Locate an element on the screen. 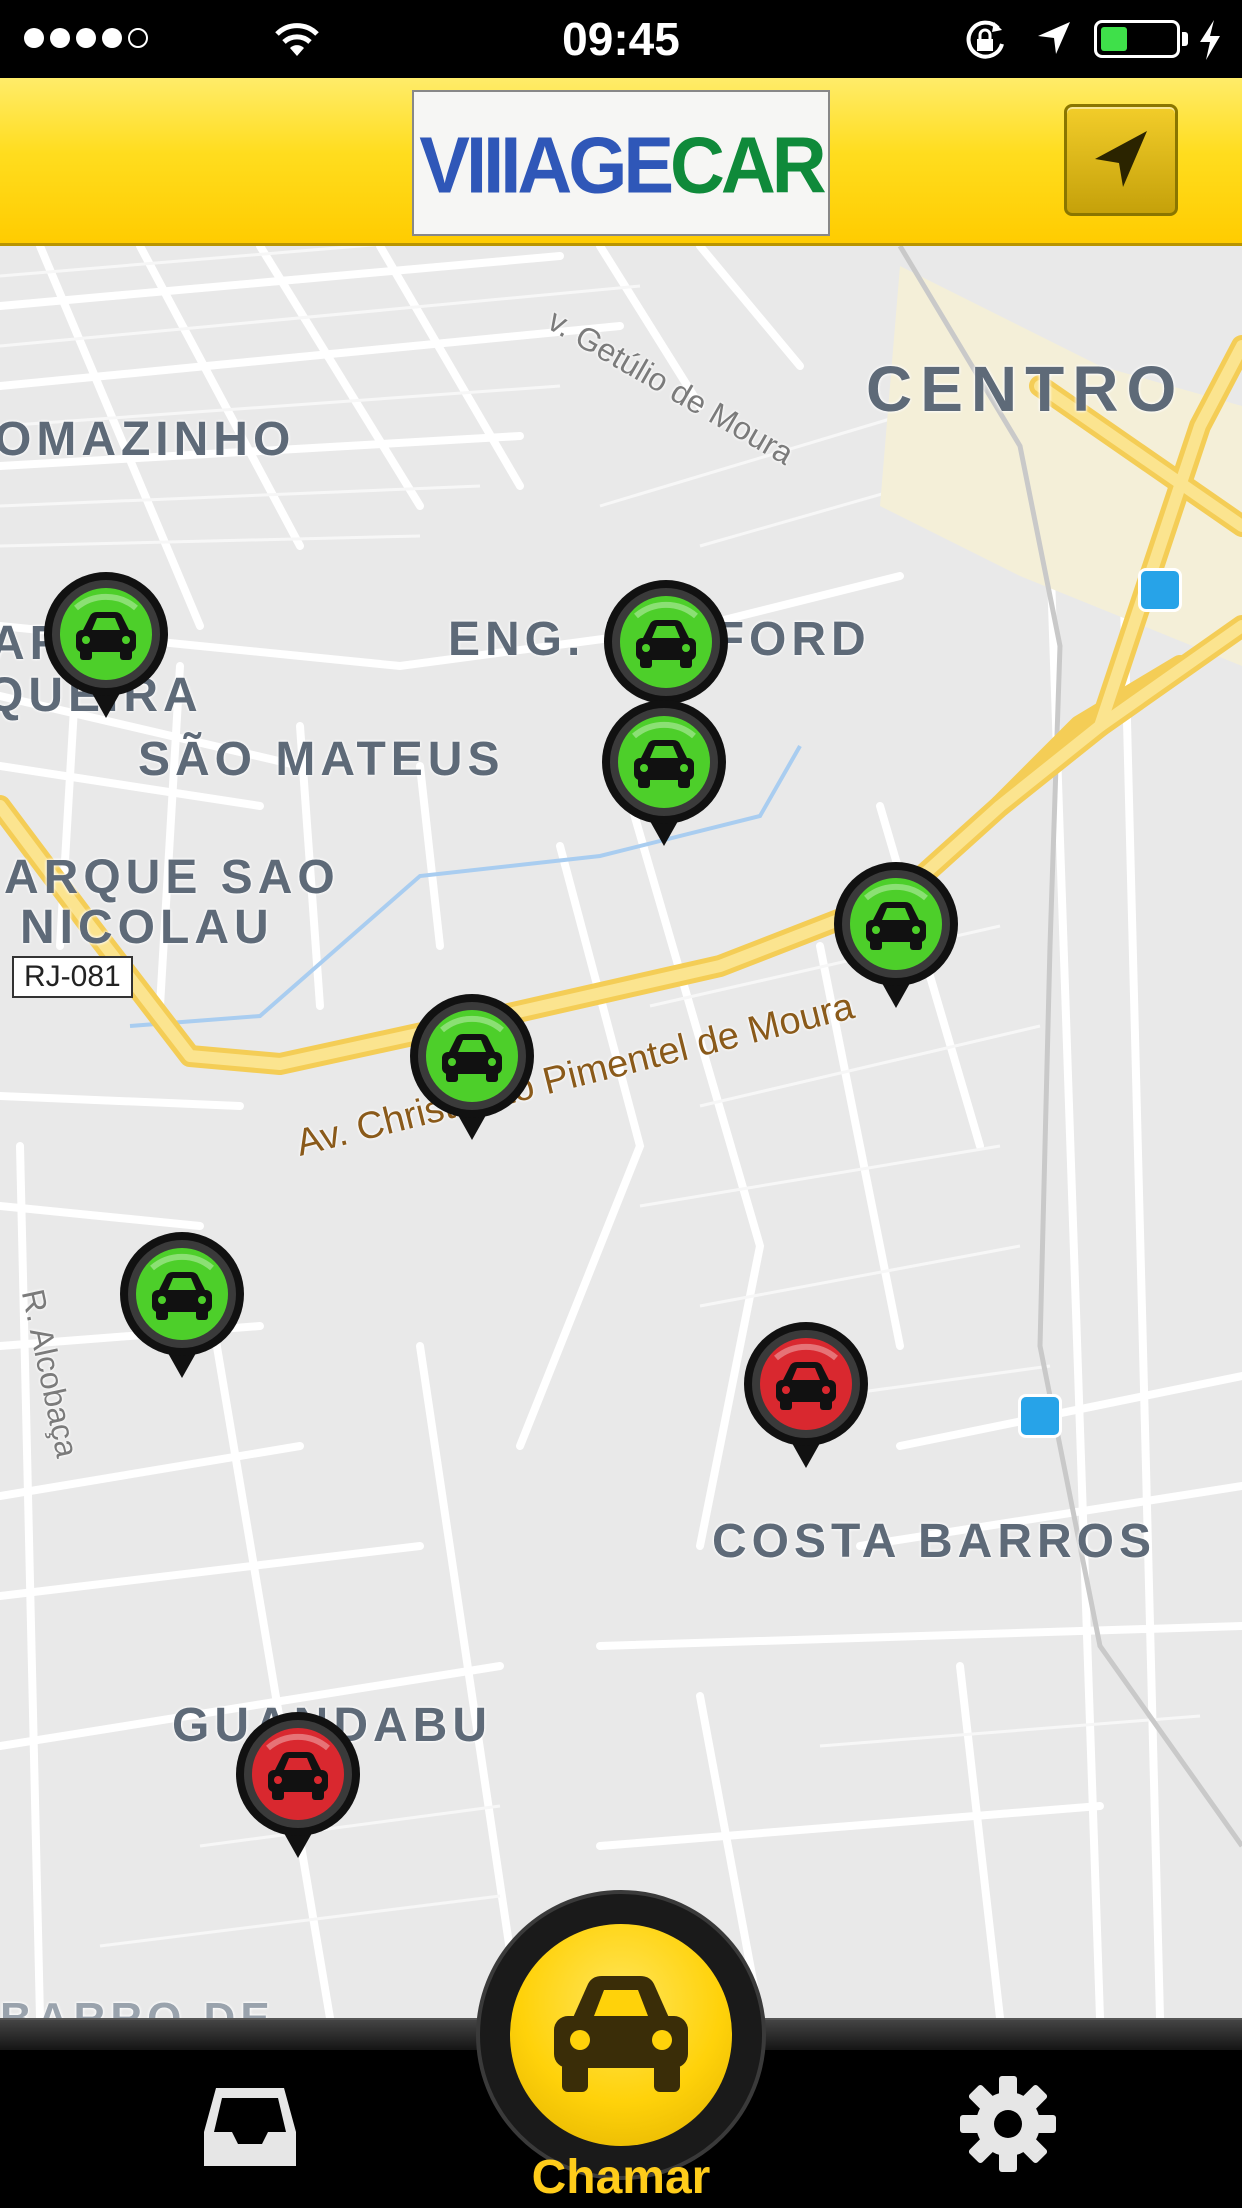  battery-icon is located at coordinates (1137, 39).